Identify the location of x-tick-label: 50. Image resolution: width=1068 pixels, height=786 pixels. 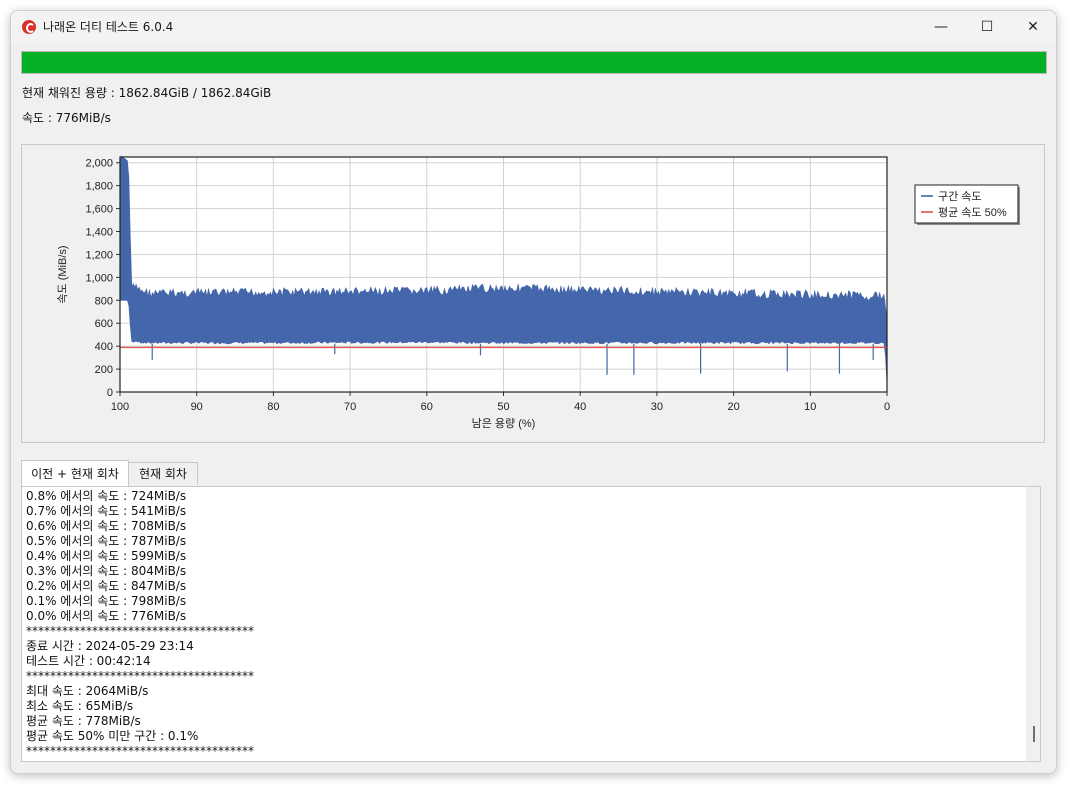
(503, 407).